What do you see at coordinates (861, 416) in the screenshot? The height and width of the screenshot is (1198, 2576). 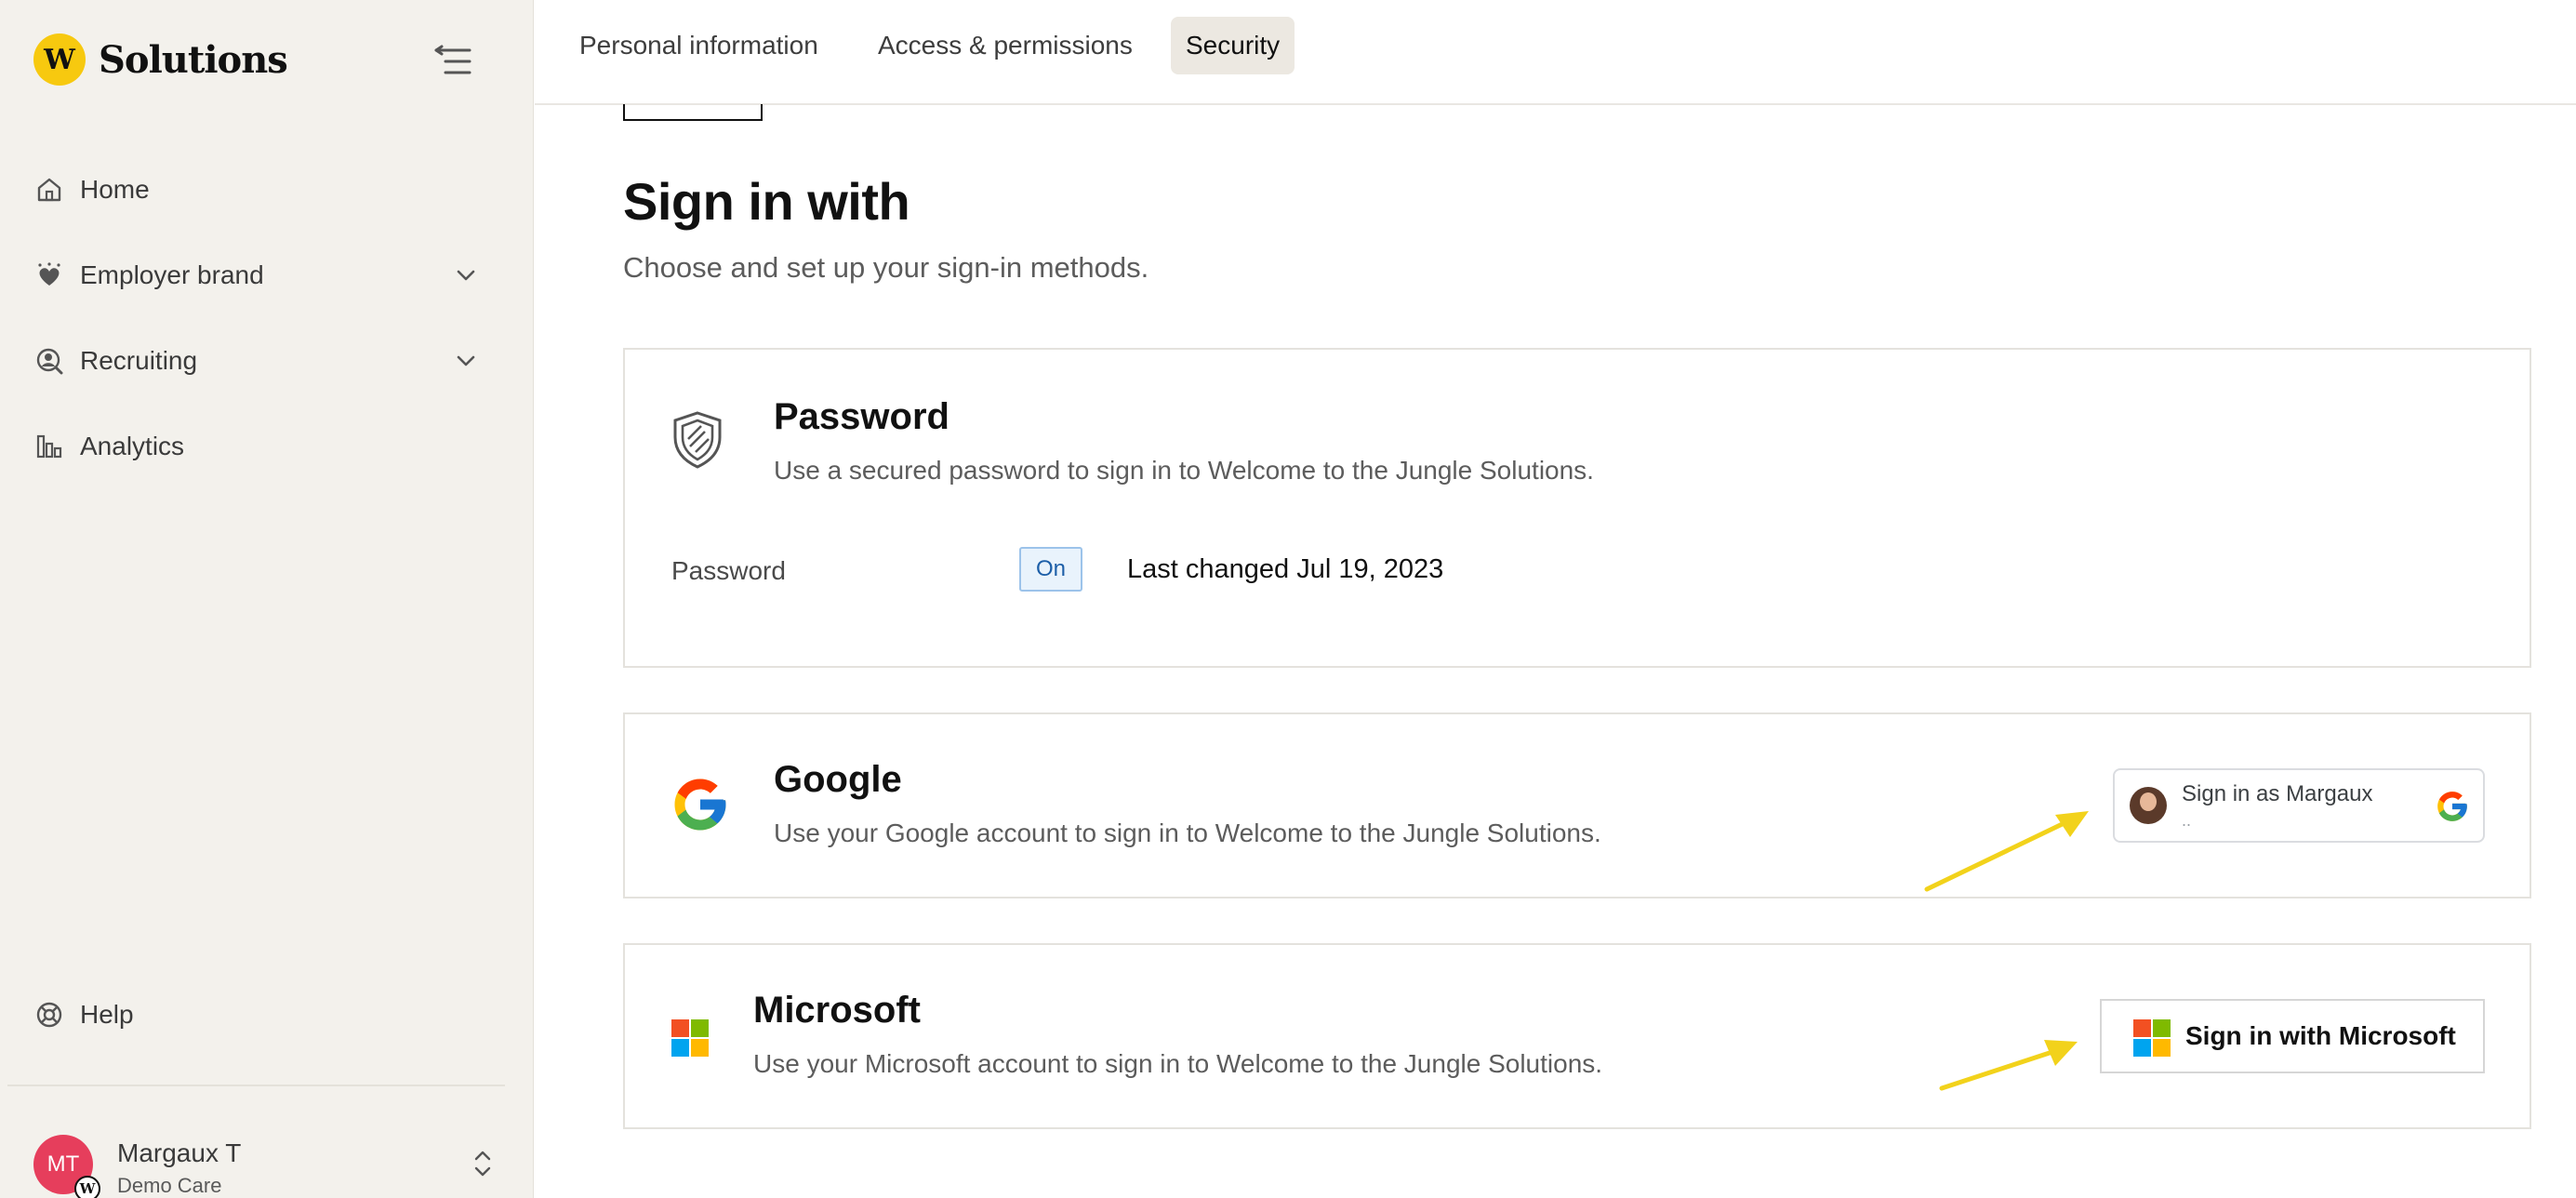 I see `password-title: Password` at bounding box center [861, 416].